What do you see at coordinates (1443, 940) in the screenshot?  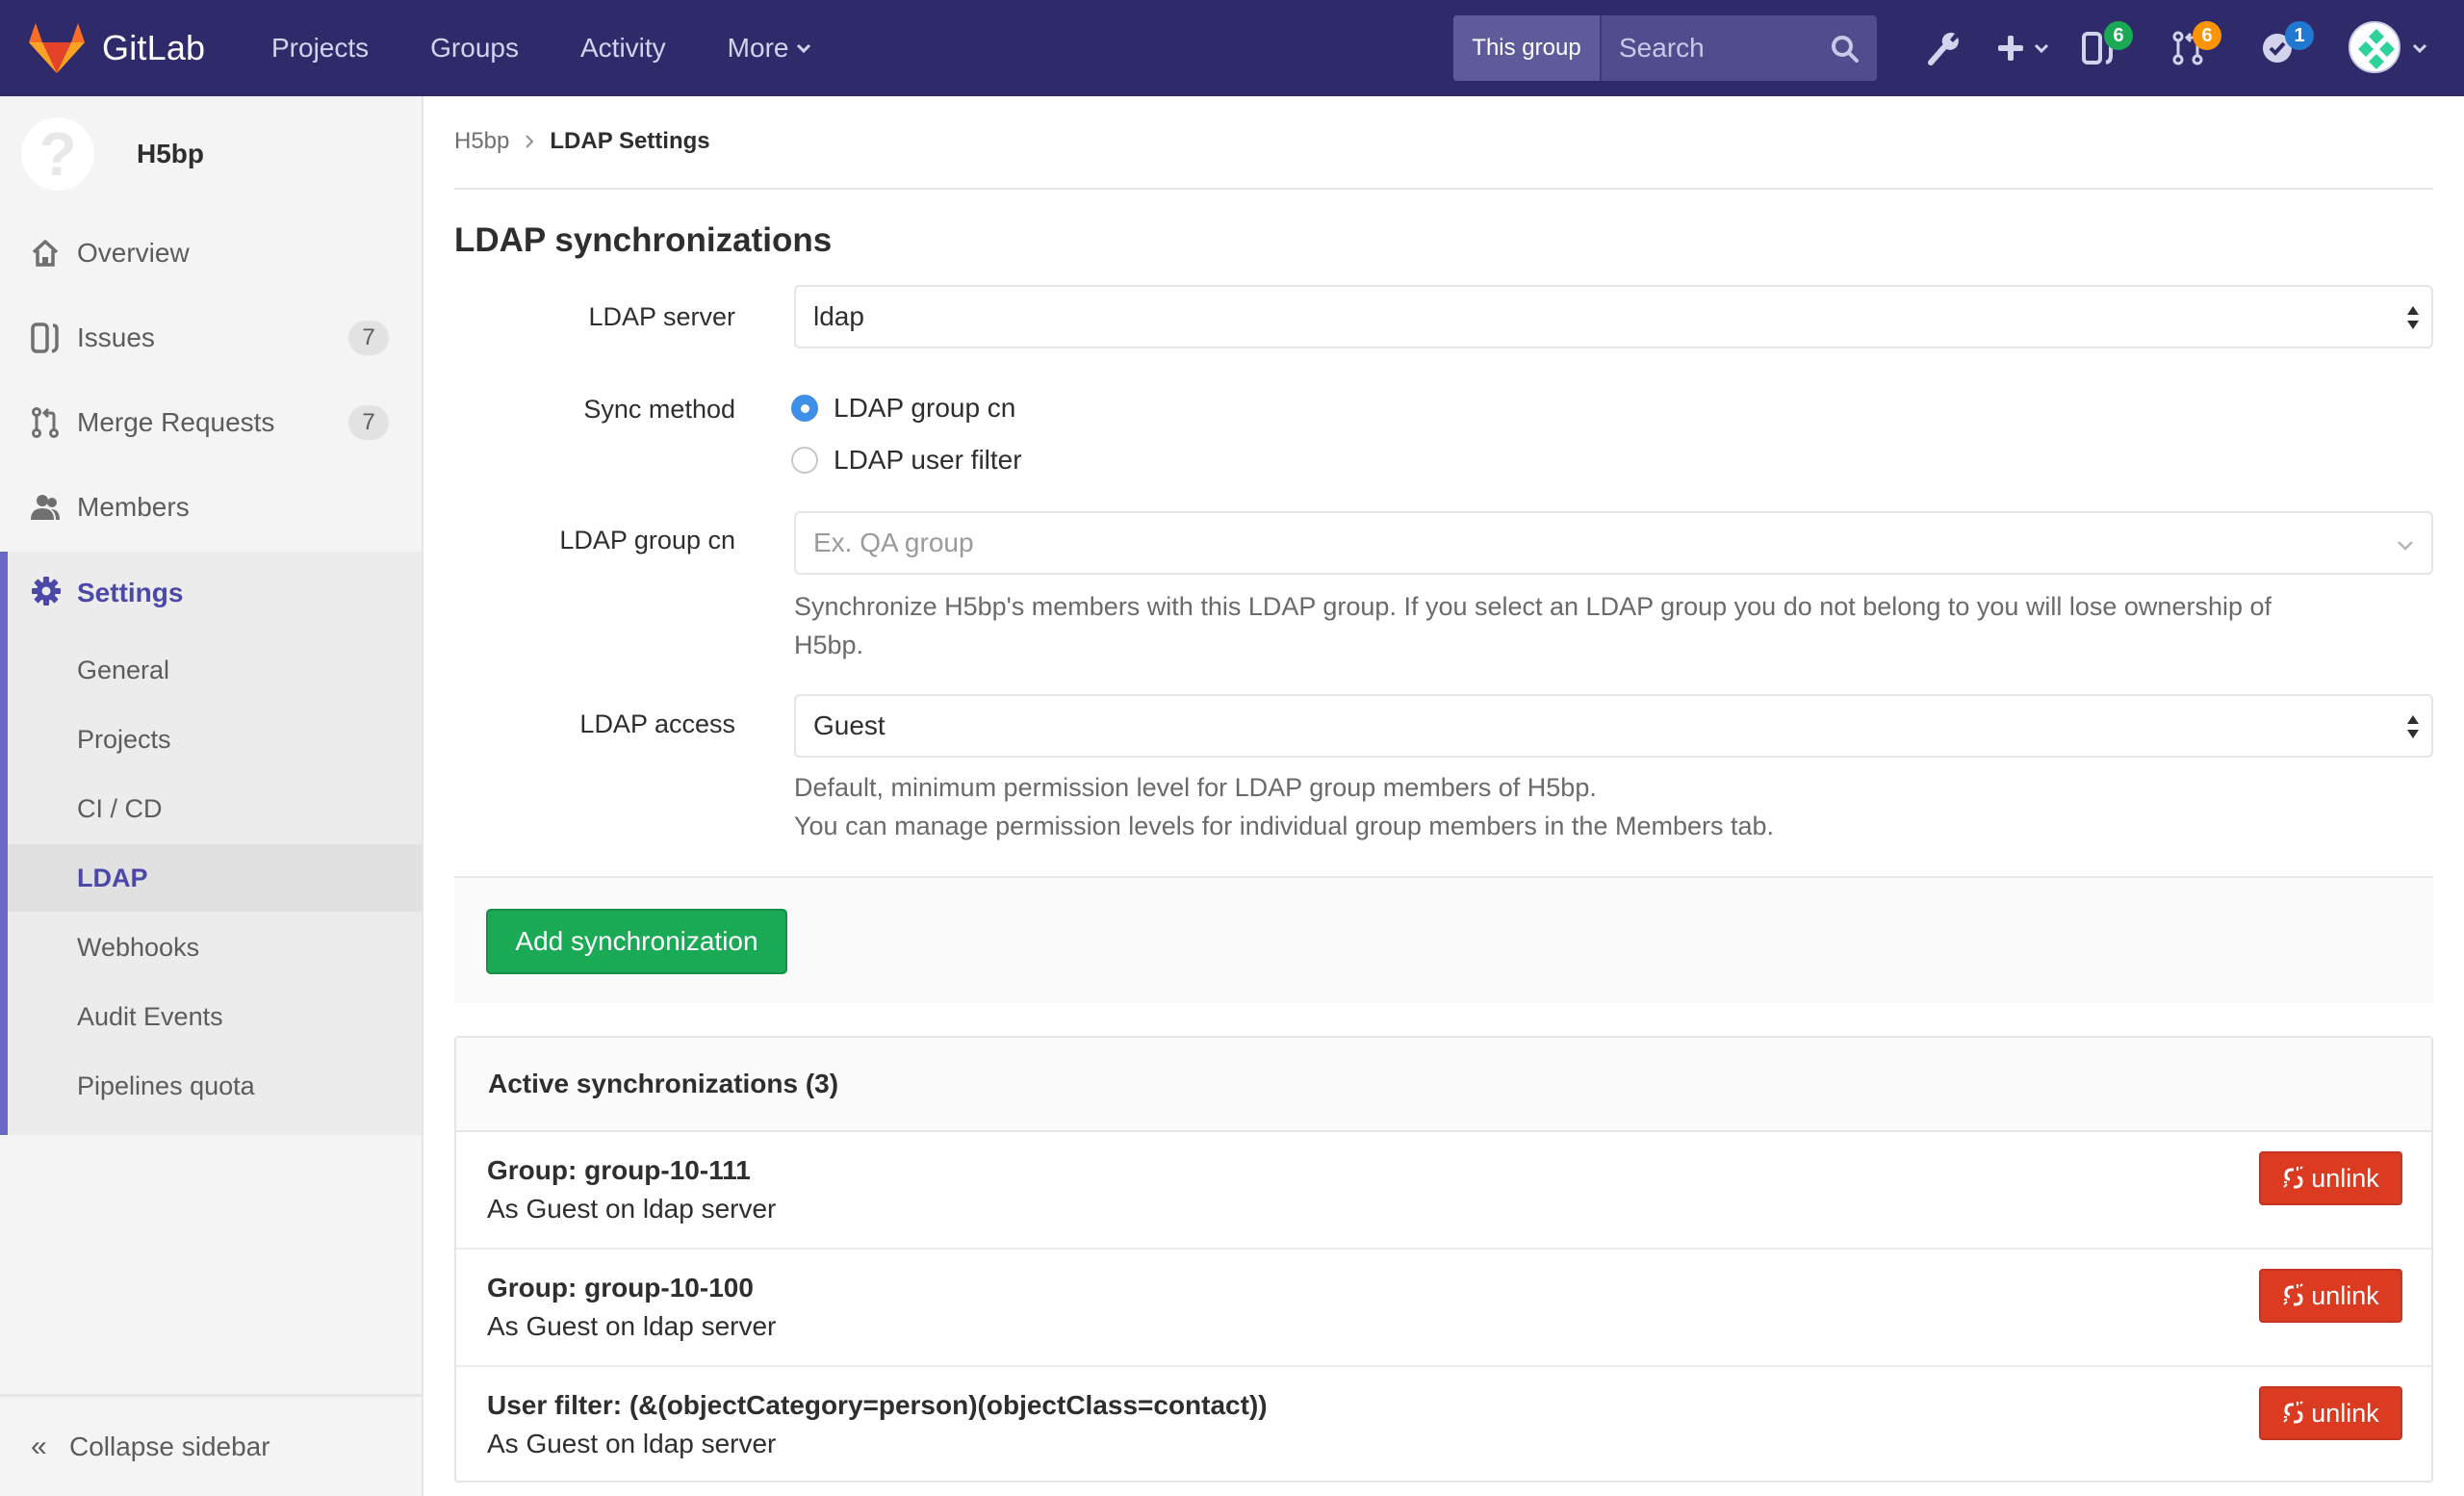 I see `form-actions: Add synchronization` at bounding box center [1443, 940].